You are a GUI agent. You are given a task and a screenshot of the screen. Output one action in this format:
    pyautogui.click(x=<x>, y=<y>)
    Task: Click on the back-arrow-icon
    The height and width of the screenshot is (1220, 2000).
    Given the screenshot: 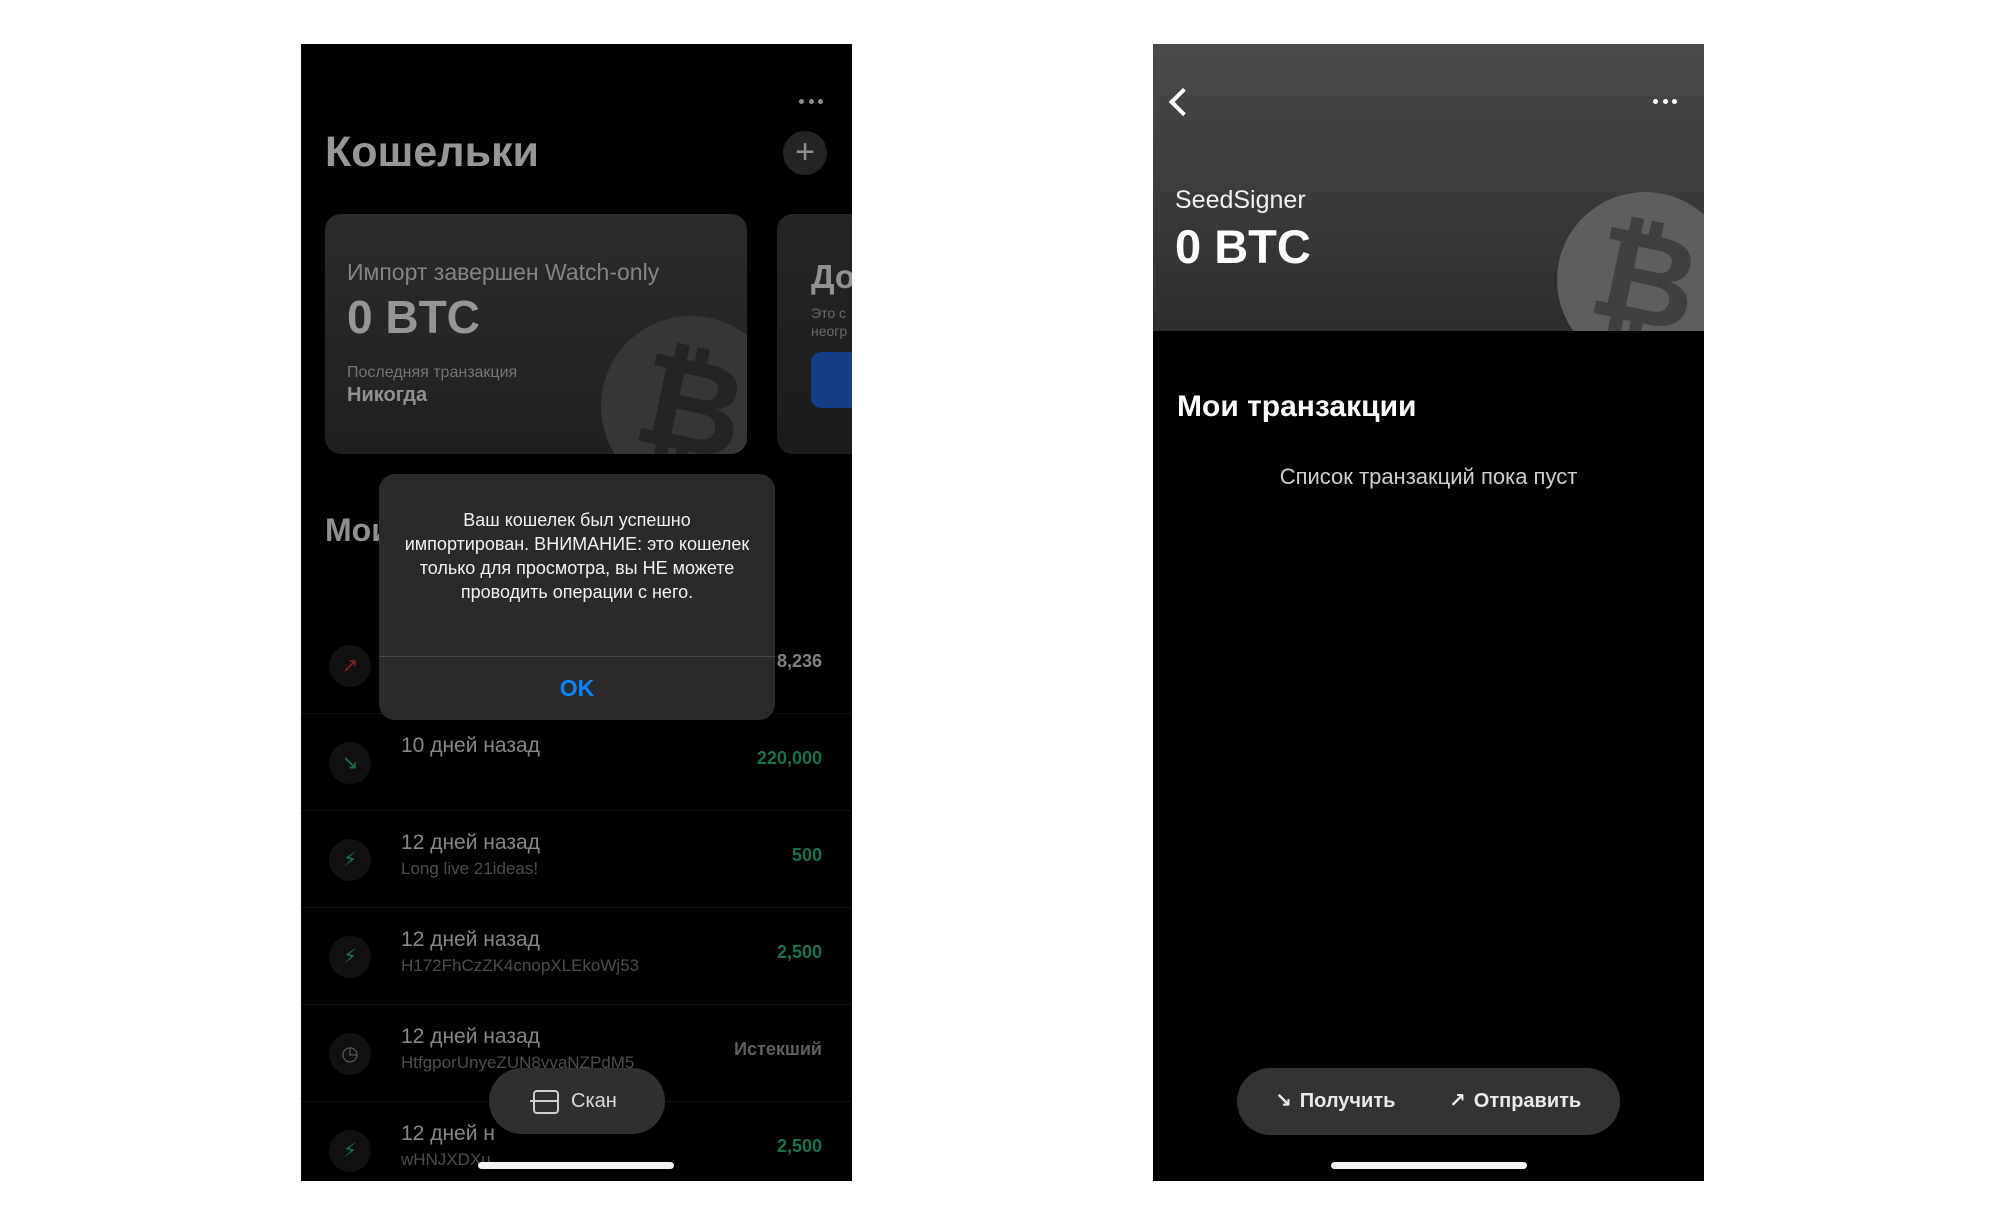 What is the action you would take?
    pyautogui.click(x=1180, y=100)
    